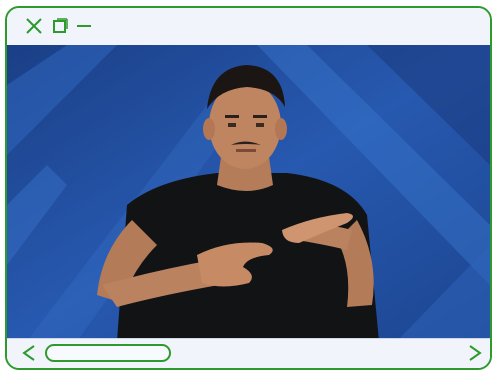 The height and width of the screenshot is (374, 494). I want to click on chevron-right-icon, so click(475, 353).